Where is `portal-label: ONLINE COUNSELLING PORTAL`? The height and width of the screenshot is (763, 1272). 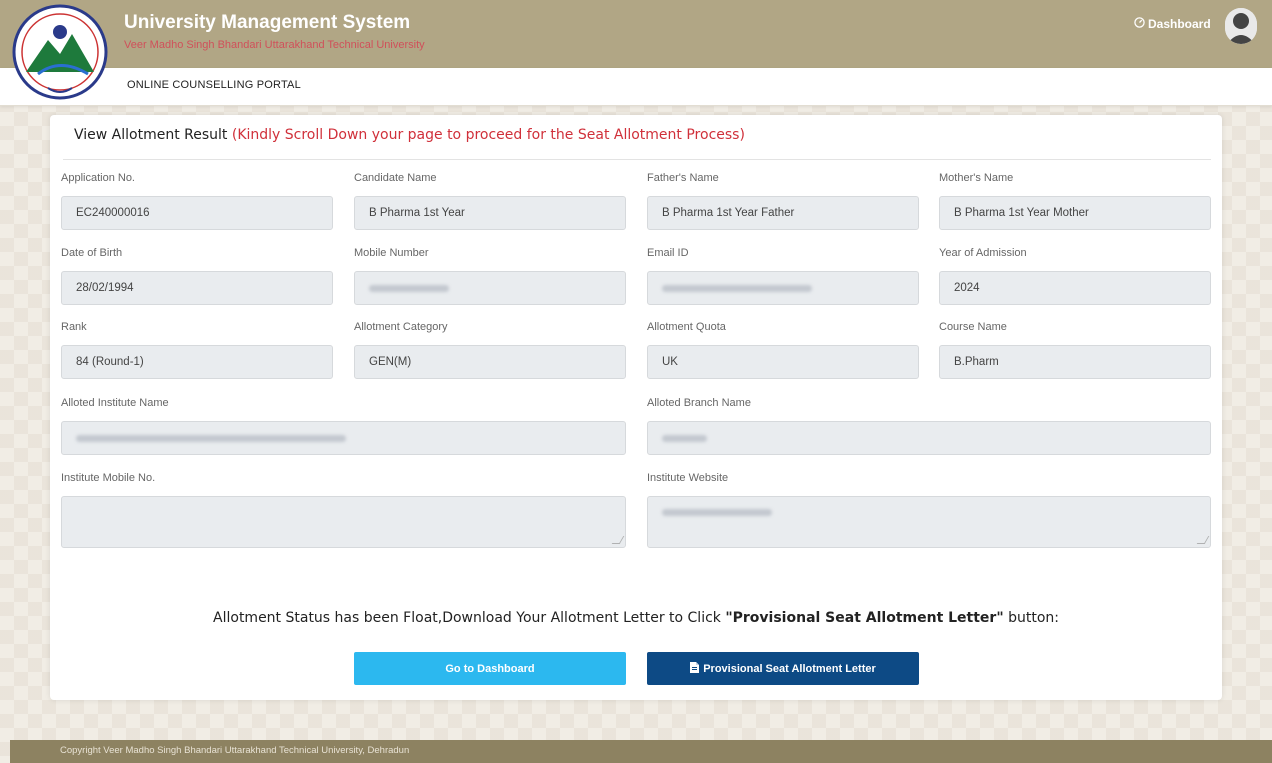
portal-label: ONLINE COUNSELLING PORTAL is located at coordinates (214, 85).